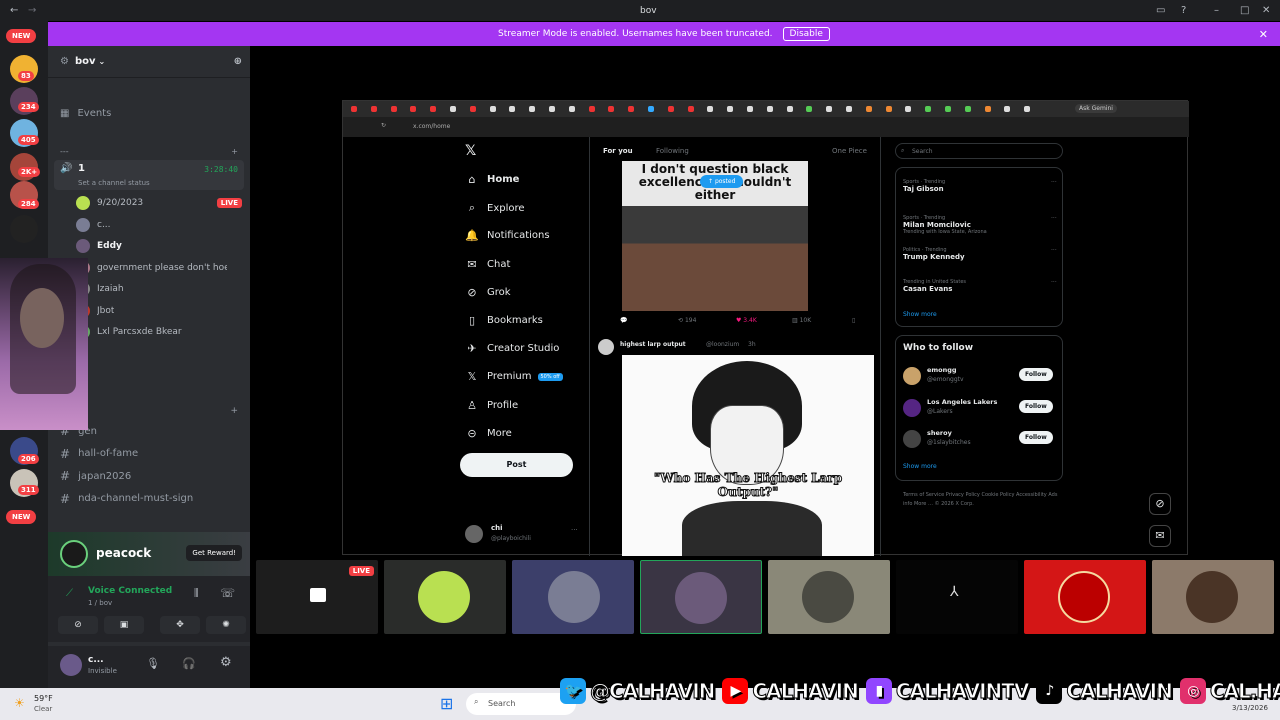 Image resolution: width=1280 pixels, height=720 pixels. What do you see at coordinates (150, 476) in the screenshot?
I see `text-channel-item: # japan2026` at bounding box center [150, 476].